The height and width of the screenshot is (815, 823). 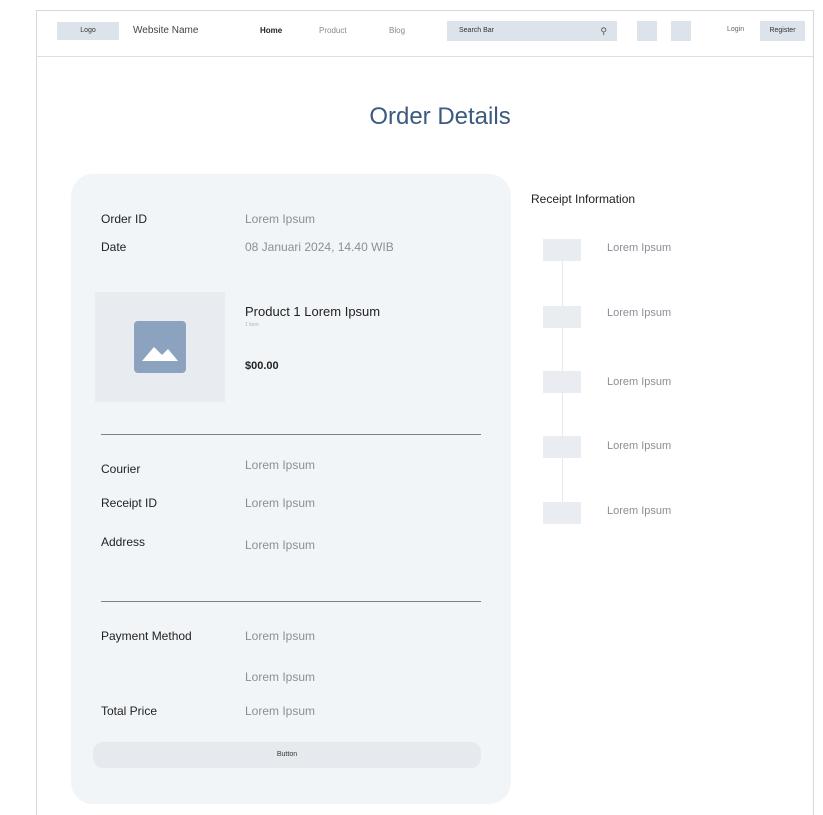 What do you see at coordinates (333, 30) in the screenshot?
I see `nav-product: Product` at bounding box center [333, 30].